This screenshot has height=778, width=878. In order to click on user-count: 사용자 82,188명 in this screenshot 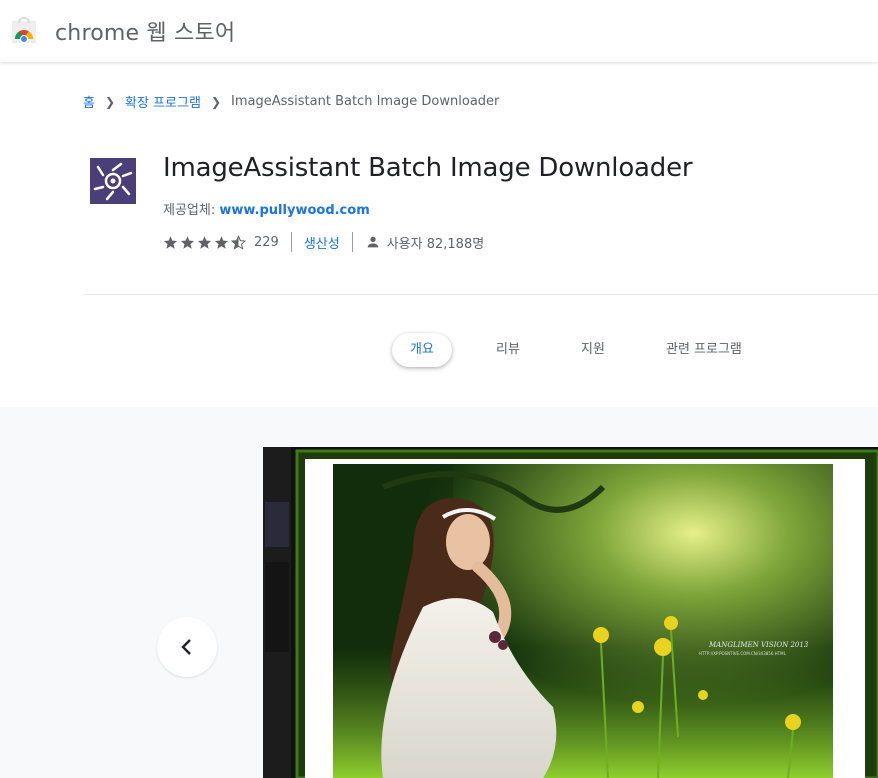, I will do `click(435, 244)`.